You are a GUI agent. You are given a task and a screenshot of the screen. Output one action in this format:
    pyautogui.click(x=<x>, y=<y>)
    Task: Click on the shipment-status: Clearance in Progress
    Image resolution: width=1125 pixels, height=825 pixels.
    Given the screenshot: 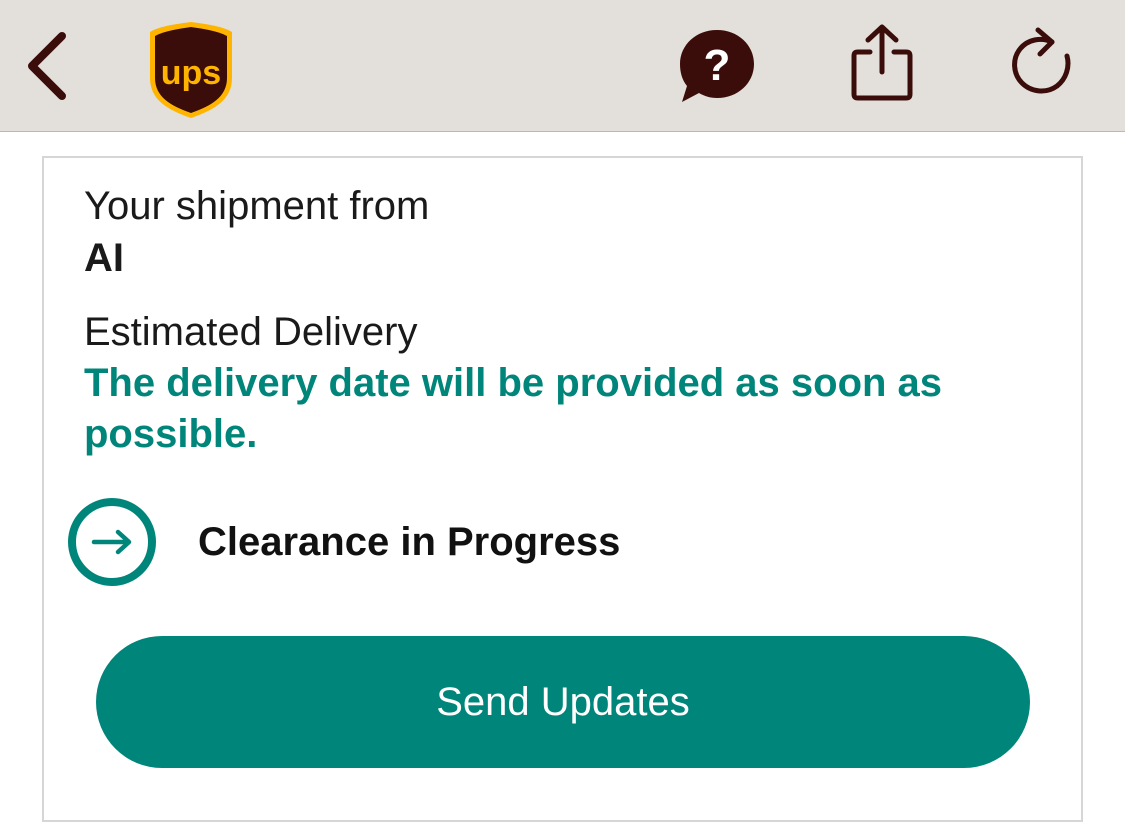 What is the action you would take?
    pyautogui.click(x=409, y=542)
    